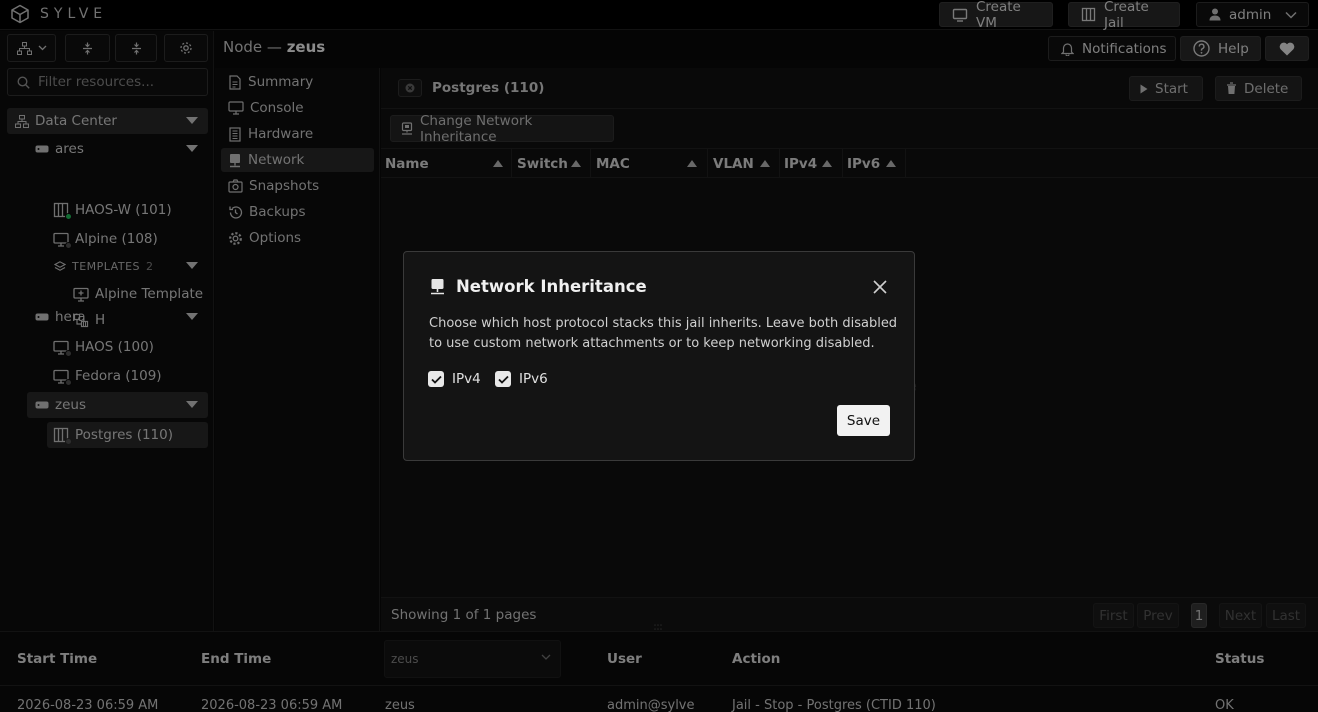  Describe the element at coordinates (533, 379) in the screenshot. I see `ipv6-label: IPv6` at that location.